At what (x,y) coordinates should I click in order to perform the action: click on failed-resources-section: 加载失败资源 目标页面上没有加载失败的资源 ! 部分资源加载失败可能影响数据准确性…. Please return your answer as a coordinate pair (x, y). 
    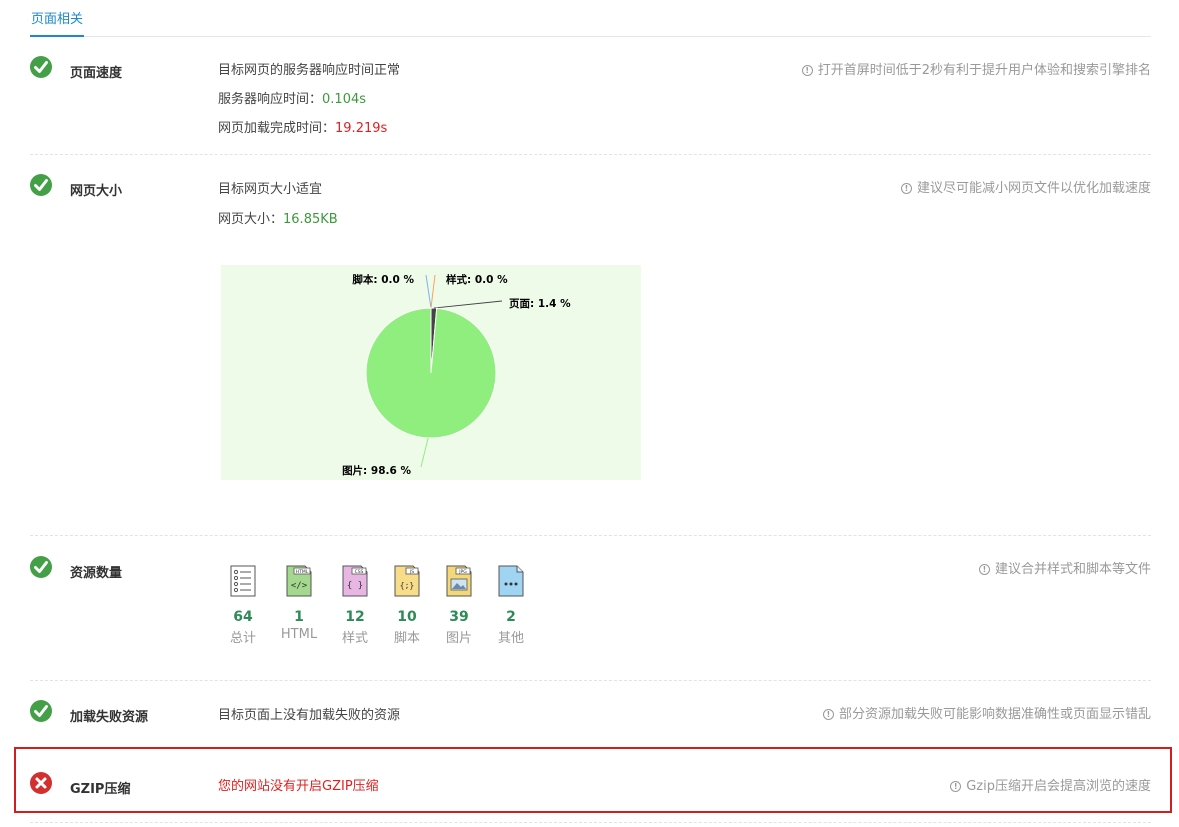
    Looking at the image, I should click on (590, 715).